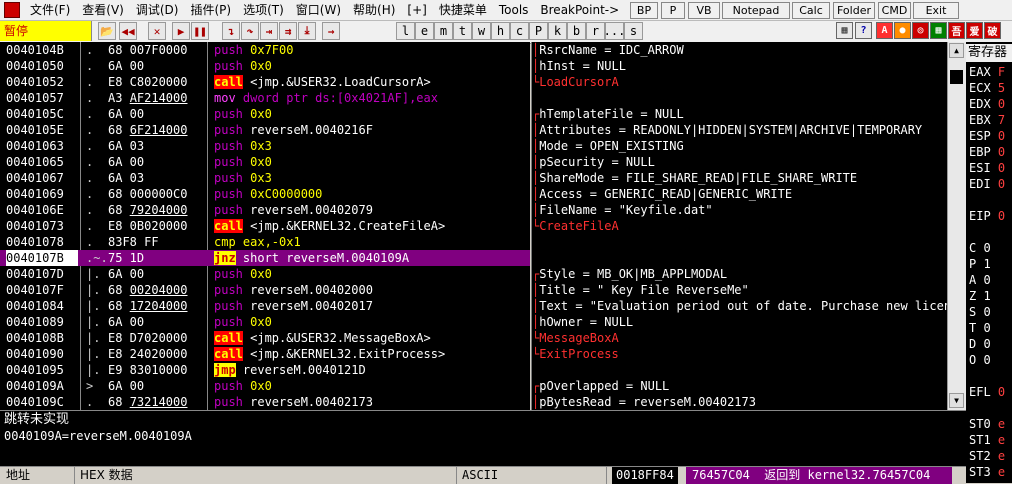 The width and height of the screenshot is (1012, 484). What do you see at coordinates (987, 120) in the screenshot?
I see `register-row: EBX 7` at bounding box center [987, 120].